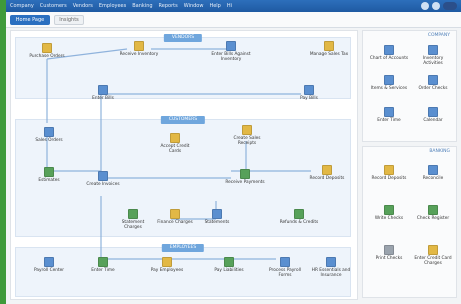 This screenshot has width=461, height=304. I want to click on statements-icon, so click(217, 214).